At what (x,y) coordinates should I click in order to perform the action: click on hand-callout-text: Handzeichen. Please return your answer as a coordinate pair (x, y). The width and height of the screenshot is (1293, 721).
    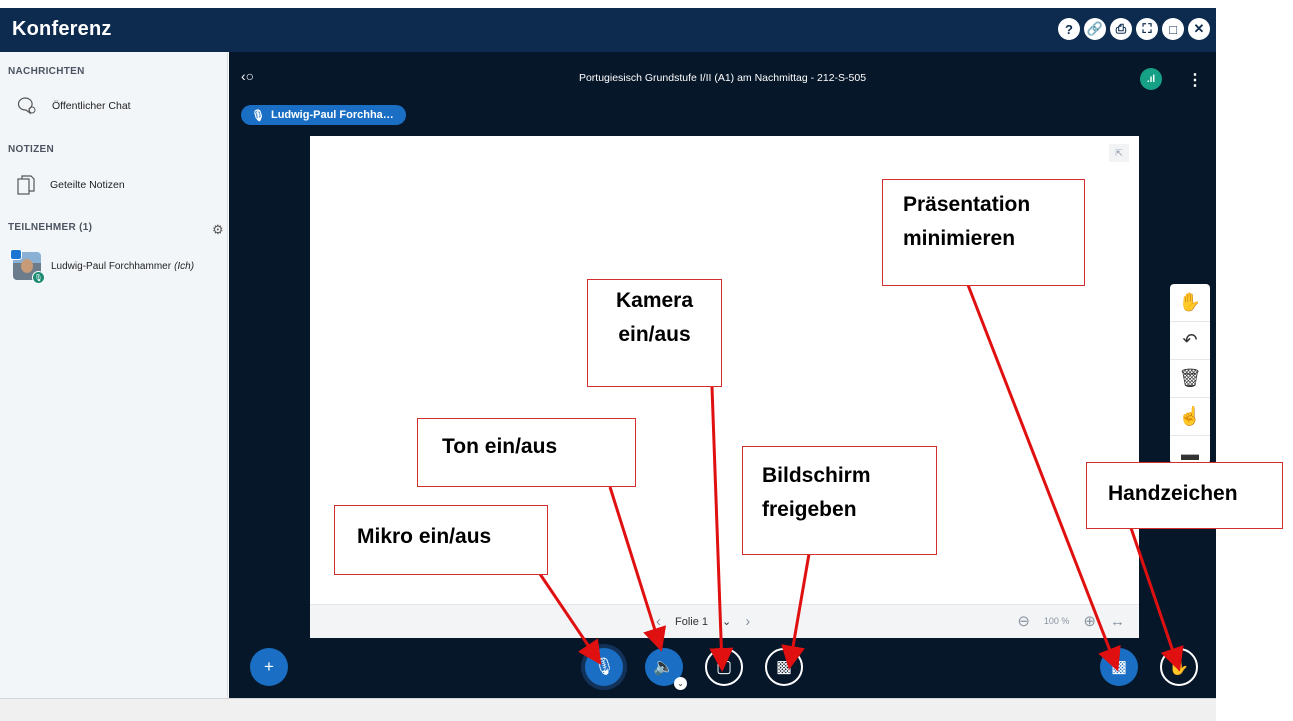
    Looking at the image, I should click on (1173, 493).